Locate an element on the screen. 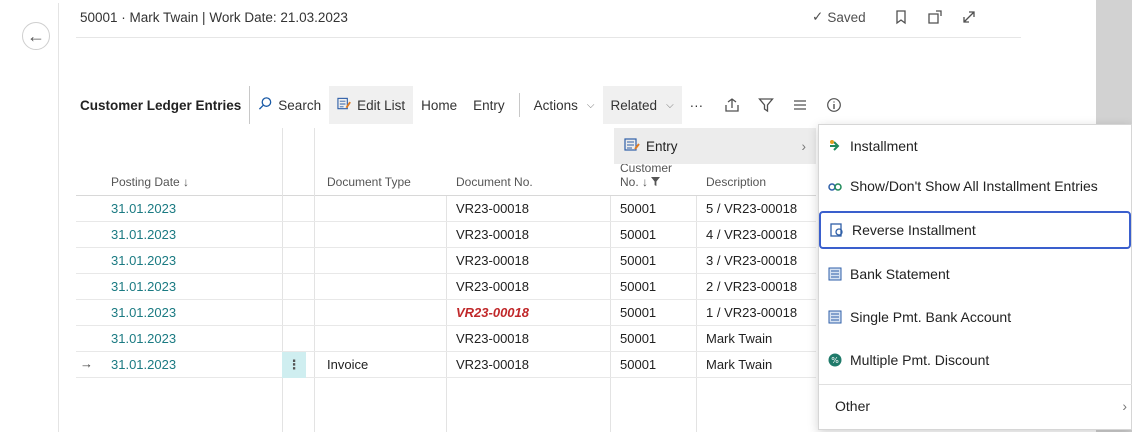  more-options-button: ··· is located at coordinates (697, 105).